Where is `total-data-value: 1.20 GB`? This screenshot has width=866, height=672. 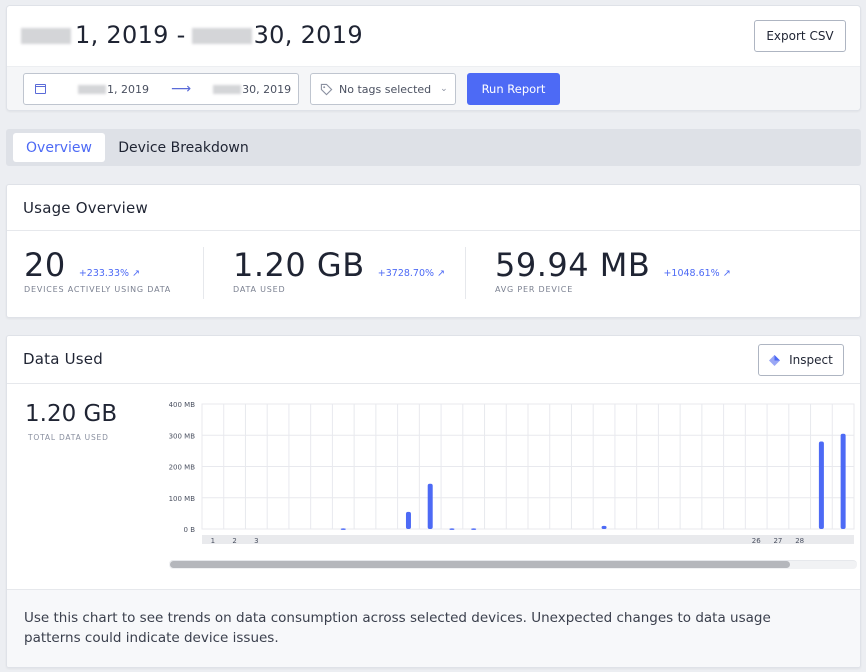
total-data-value: 1.20 GB is located at coordinates (71, 414).